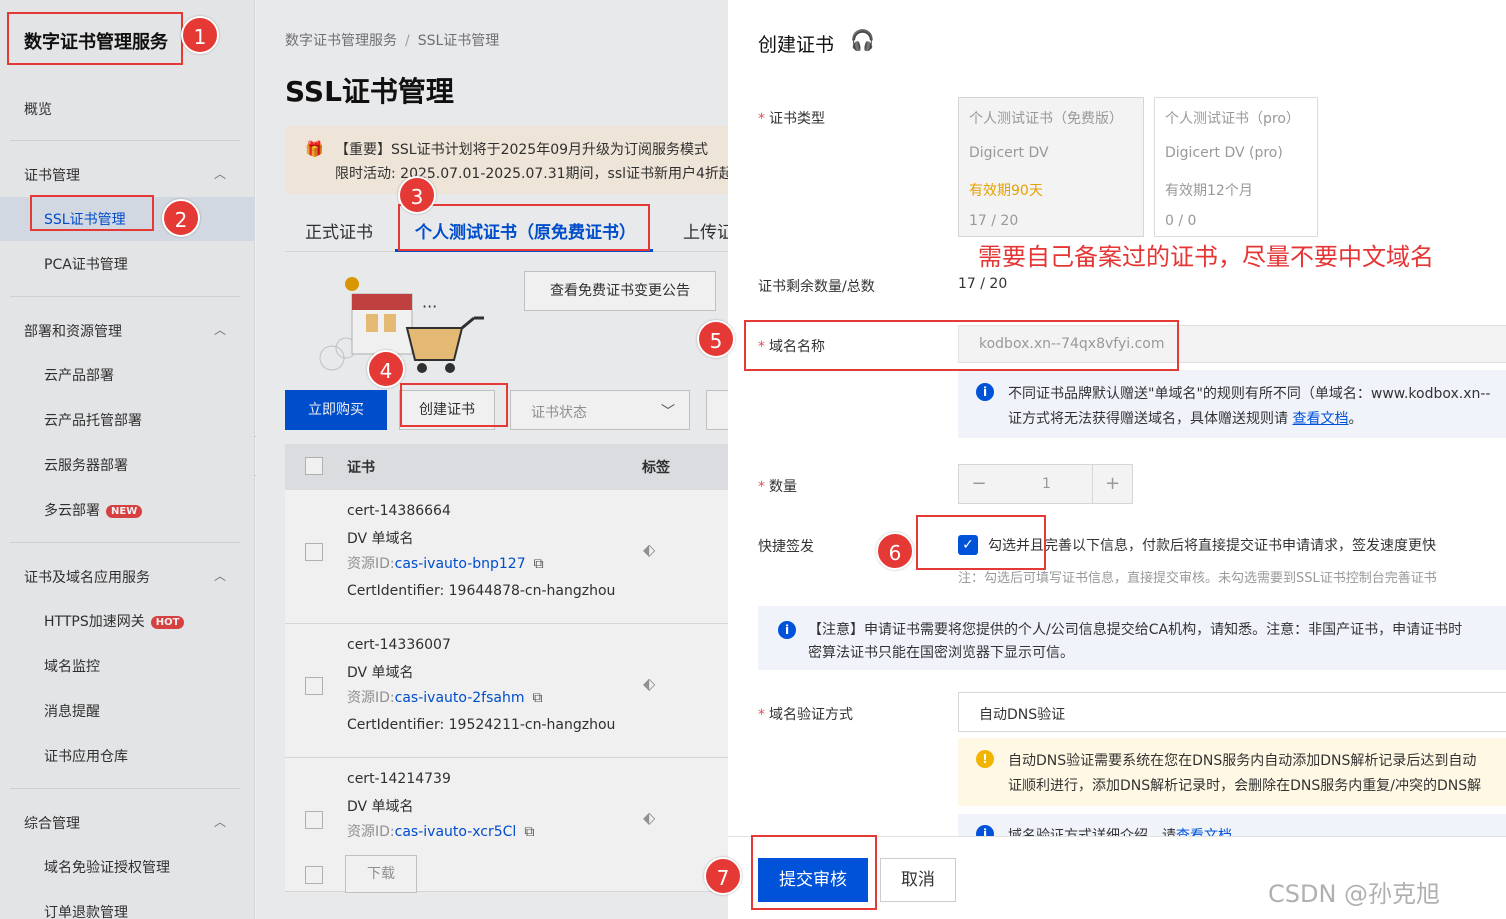 The width and height of the screenshot is (1506, 919). What do you see at coordinates (314, 466) in the screenshot?
I see `select-all-checkbox` at bounding box center [314, 466].